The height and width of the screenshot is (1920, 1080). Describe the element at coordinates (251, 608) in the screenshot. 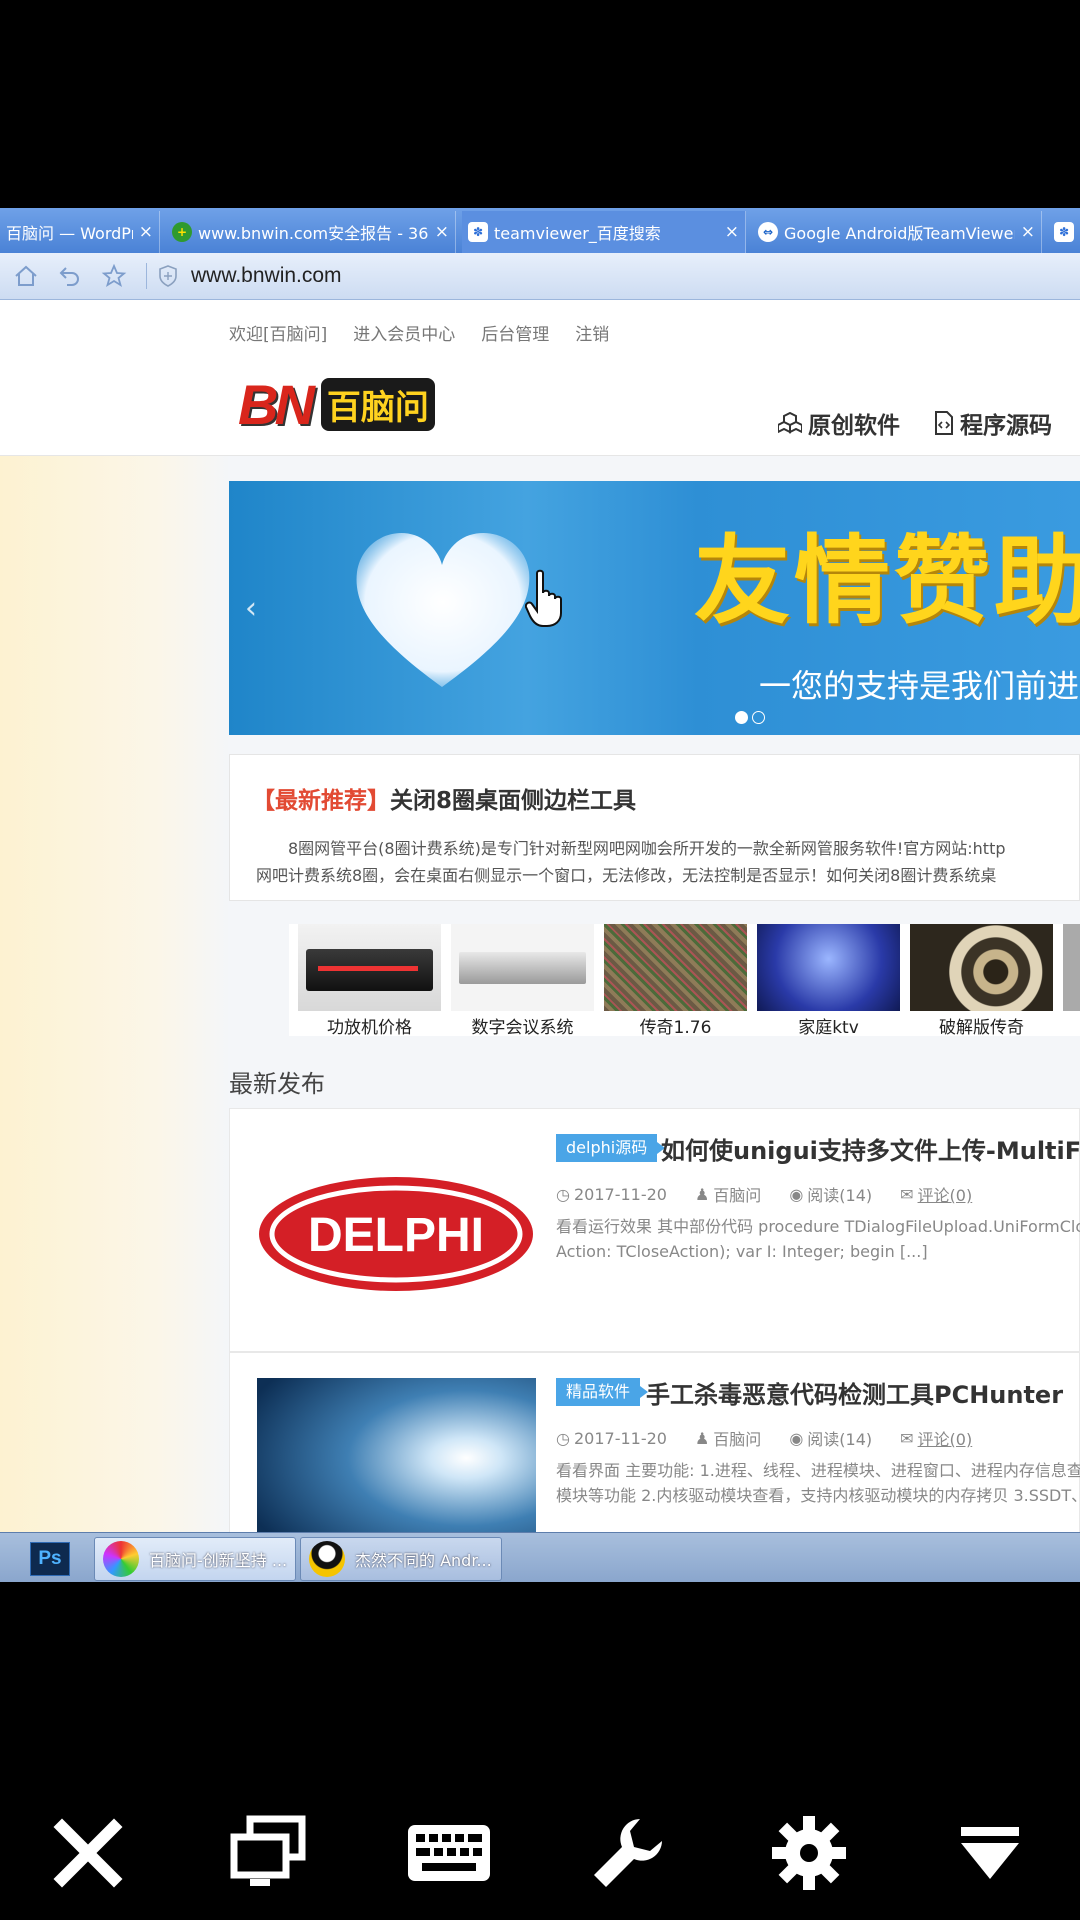

I see `banner-prev-icon: ‹` at that location.